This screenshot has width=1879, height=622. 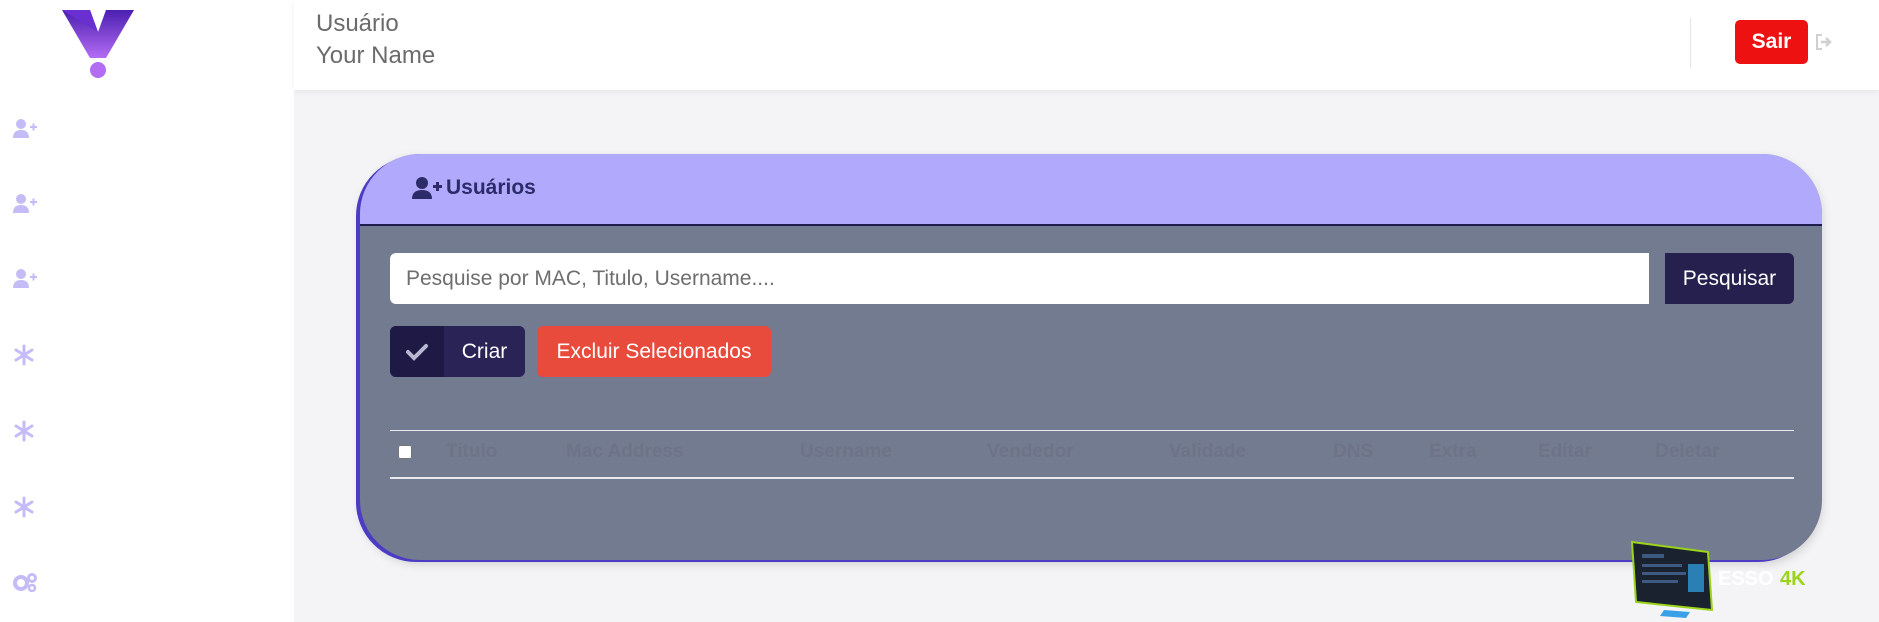 What do you see at coordinates (1672, 579) in the screenshot?
I see `monitor-icon` at bounding box center [1672, 579].